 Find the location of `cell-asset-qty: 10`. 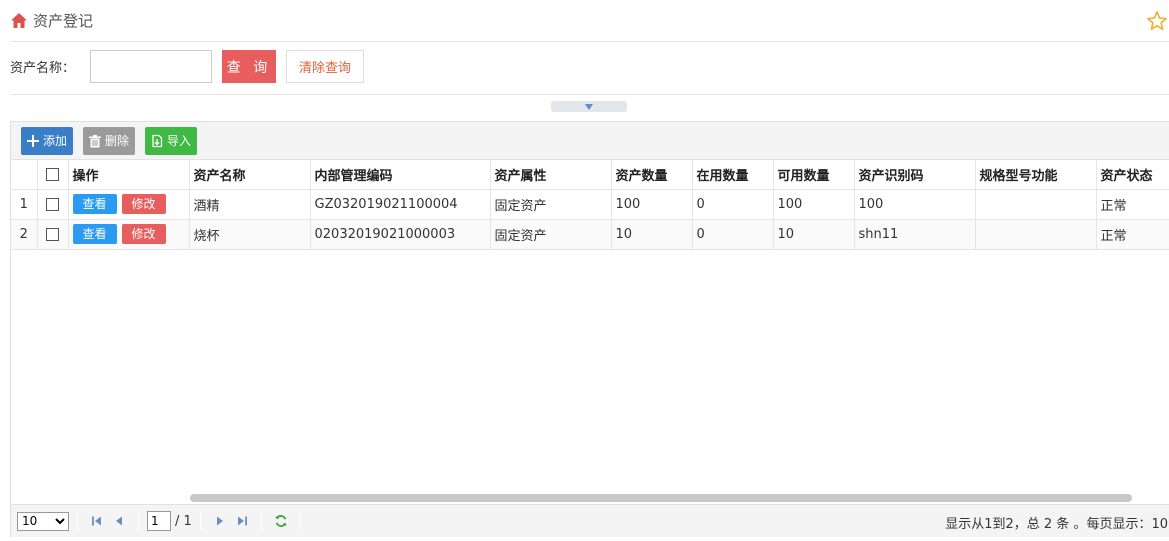

cell-asset-qty: 10 is located at coordinates (652, 234).